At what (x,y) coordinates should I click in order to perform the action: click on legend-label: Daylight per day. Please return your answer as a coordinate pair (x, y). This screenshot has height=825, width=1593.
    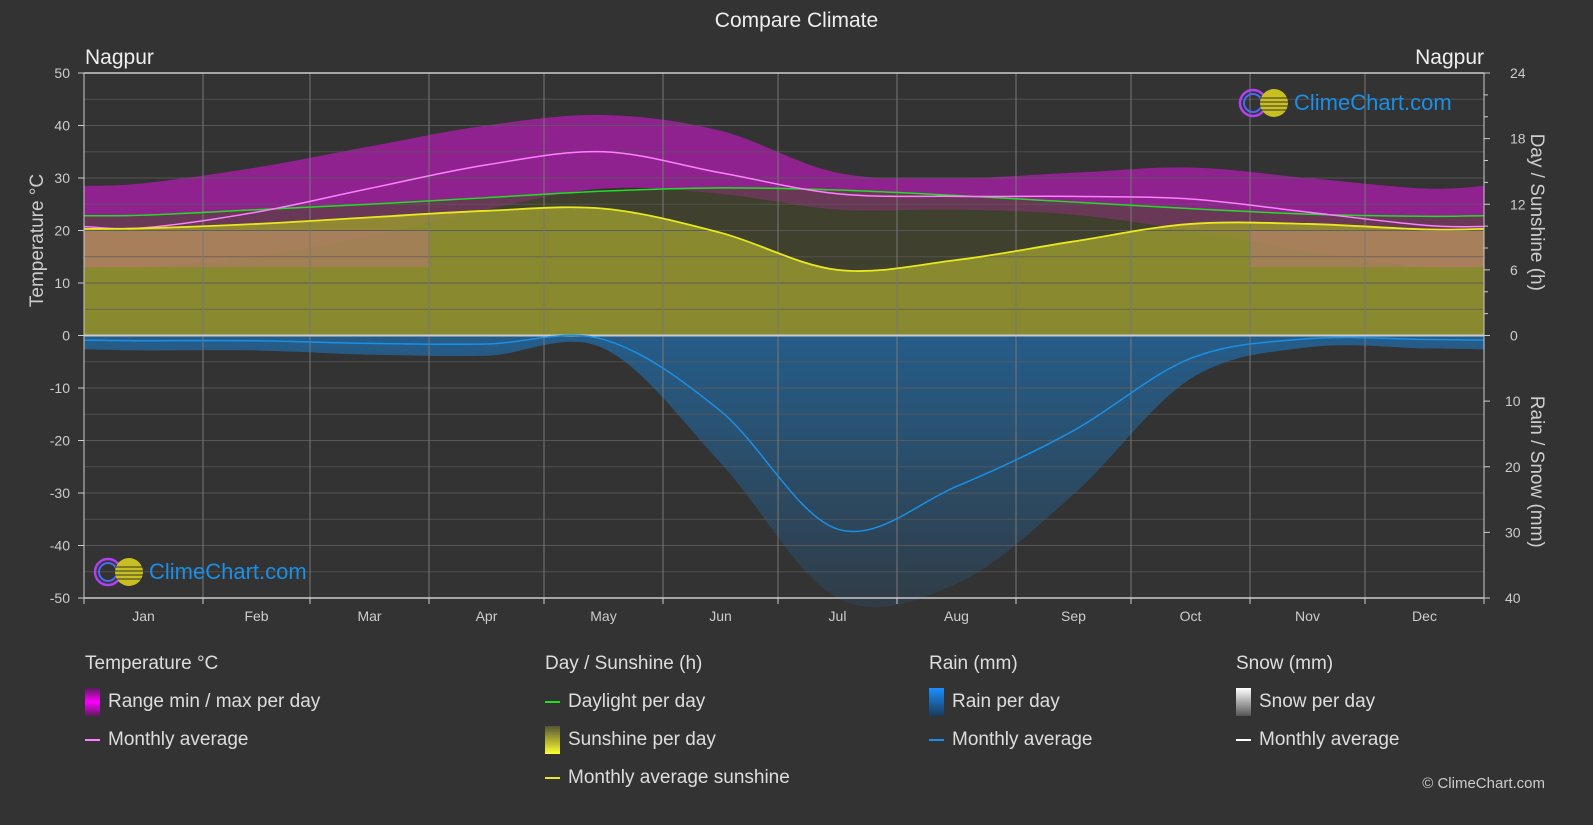
    Looking at the image, I should click on (637, 701).